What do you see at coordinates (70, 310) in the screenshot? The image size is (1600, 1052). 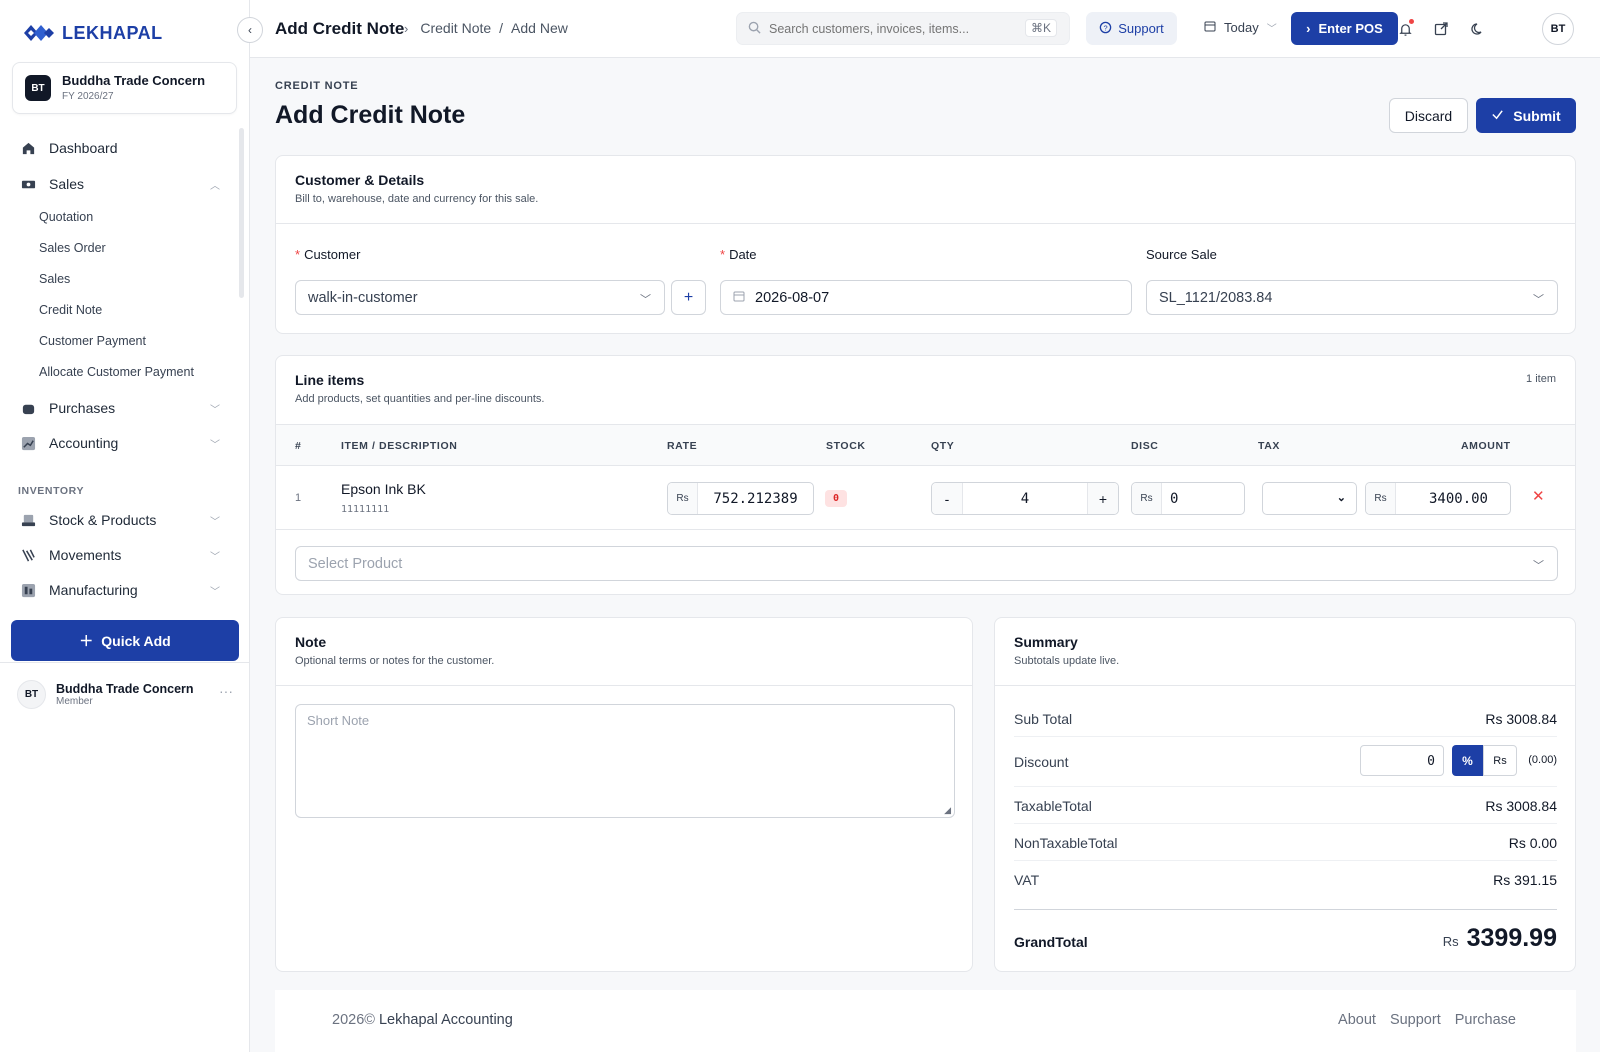 I see `sidebar-subitem-credit-note: Credit Note` at bounding box center [70, 310].